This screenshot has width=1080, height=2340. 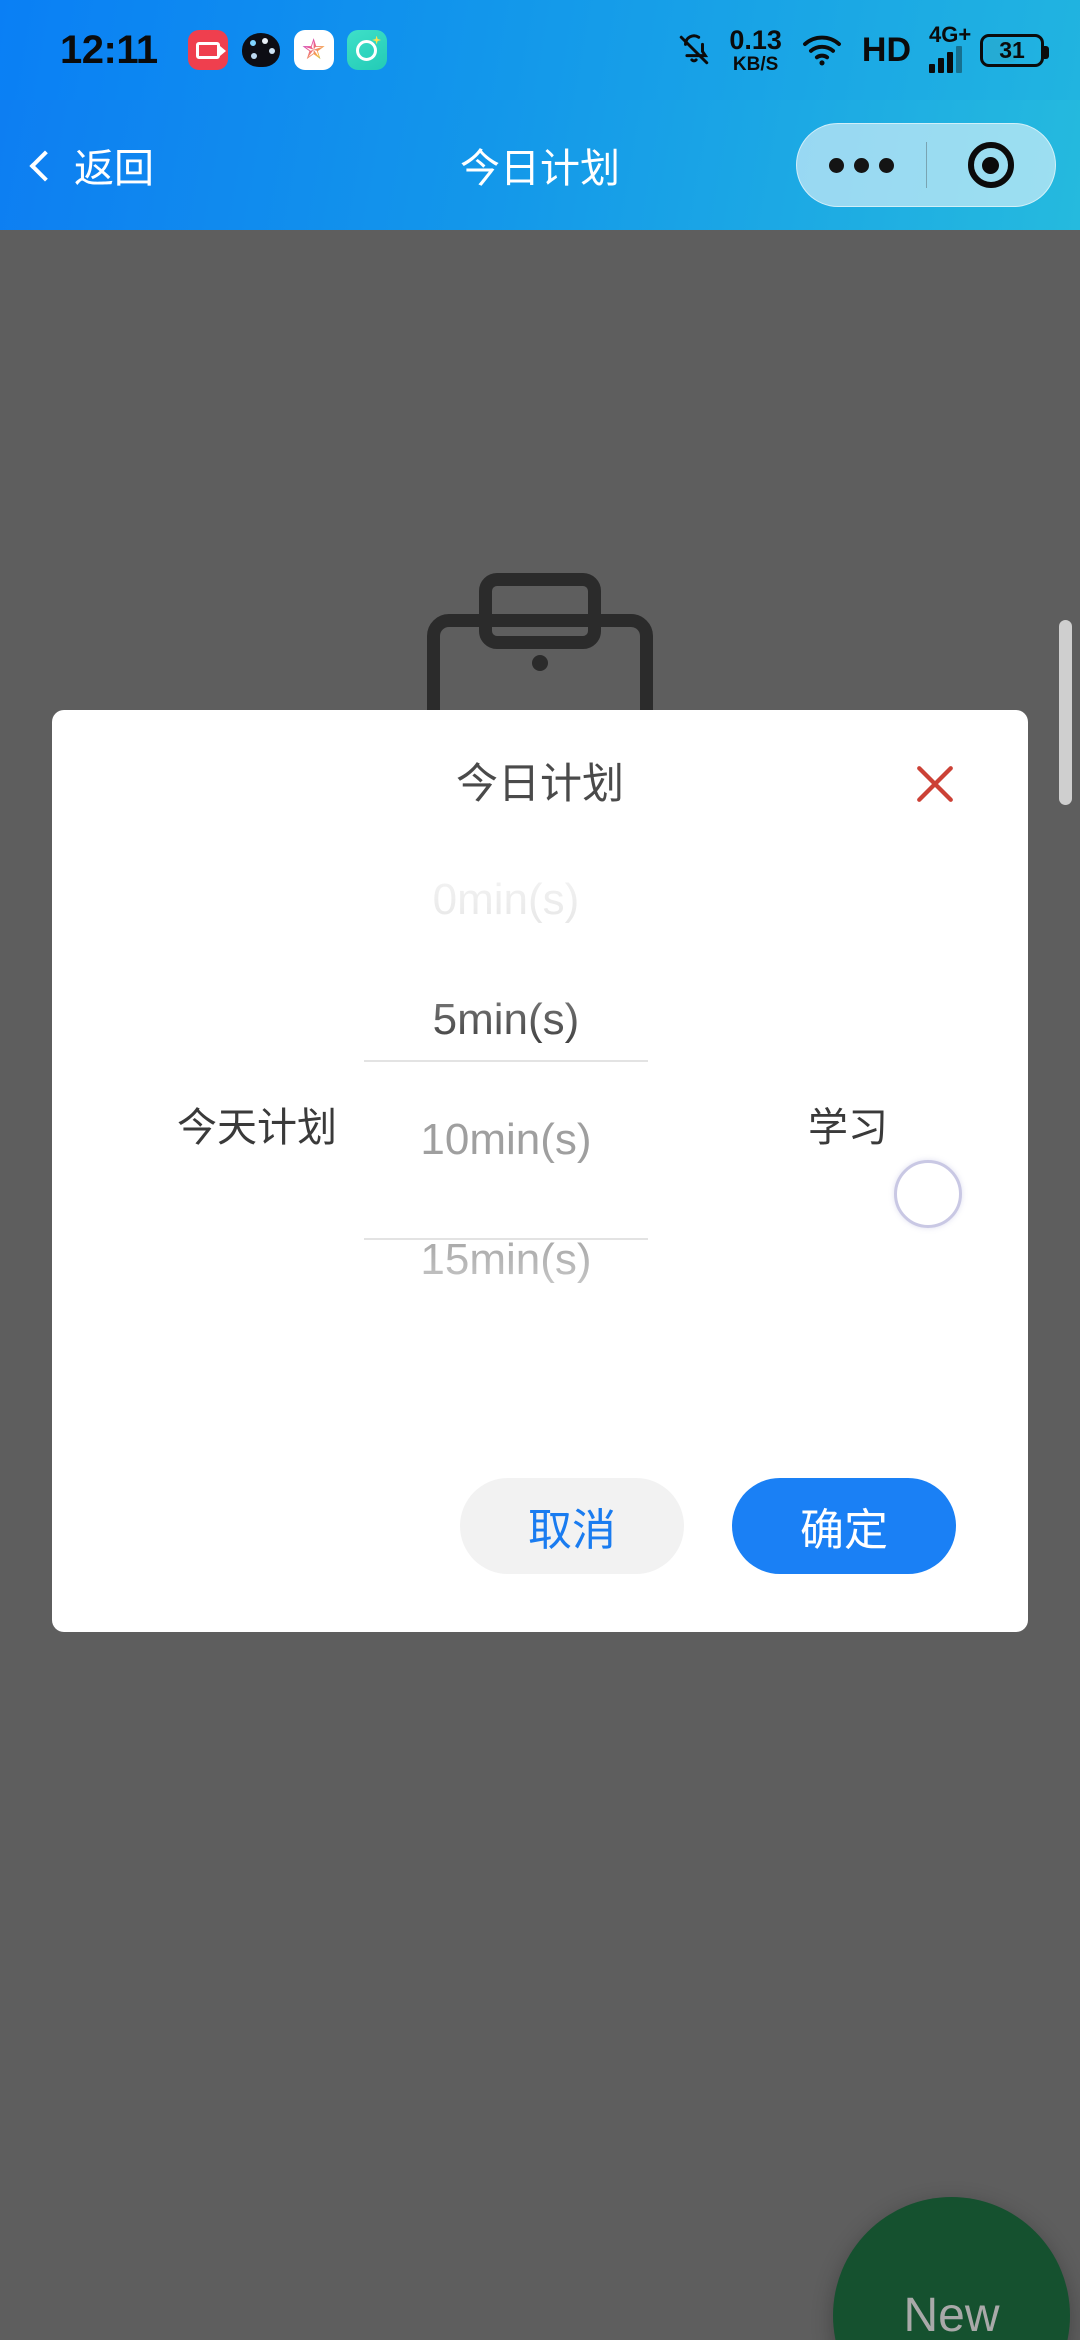 What do you see at coordinates (506, 1239) in the screenshot?
I see `picker-indicator-bottom` at bounding box center [506, 1239].